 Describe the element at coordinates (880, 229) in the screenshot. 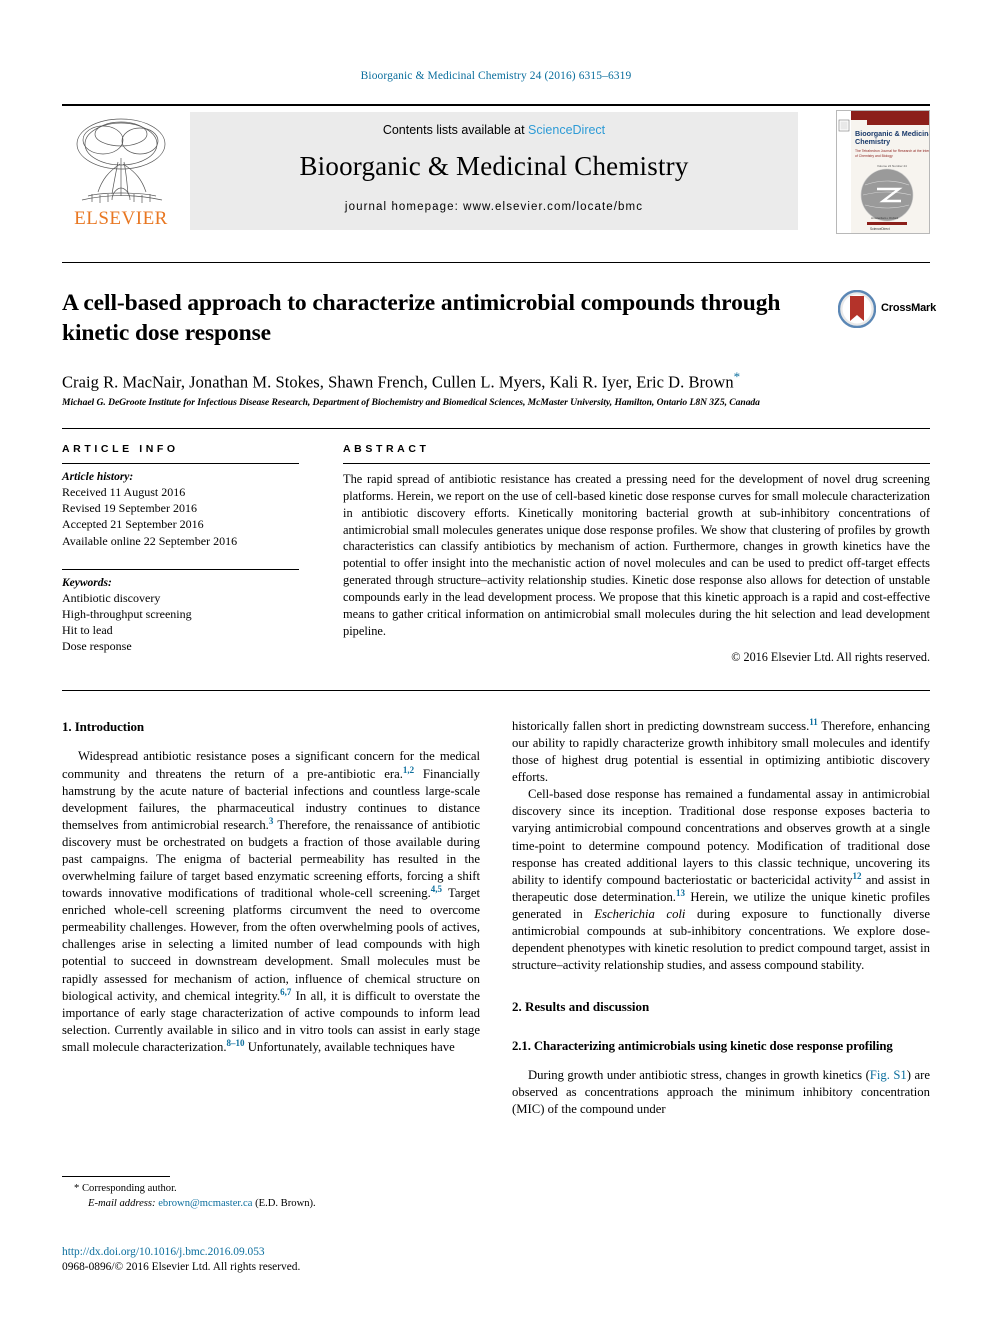

I see `svg-text: ScienceDirect` at that location.